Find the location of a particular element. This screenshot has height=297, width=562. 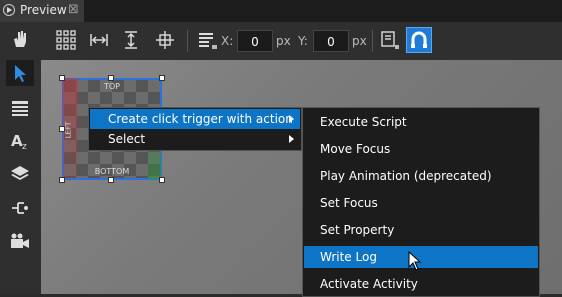

resize-handle-bottom-left is located at coordinates (62, 180).